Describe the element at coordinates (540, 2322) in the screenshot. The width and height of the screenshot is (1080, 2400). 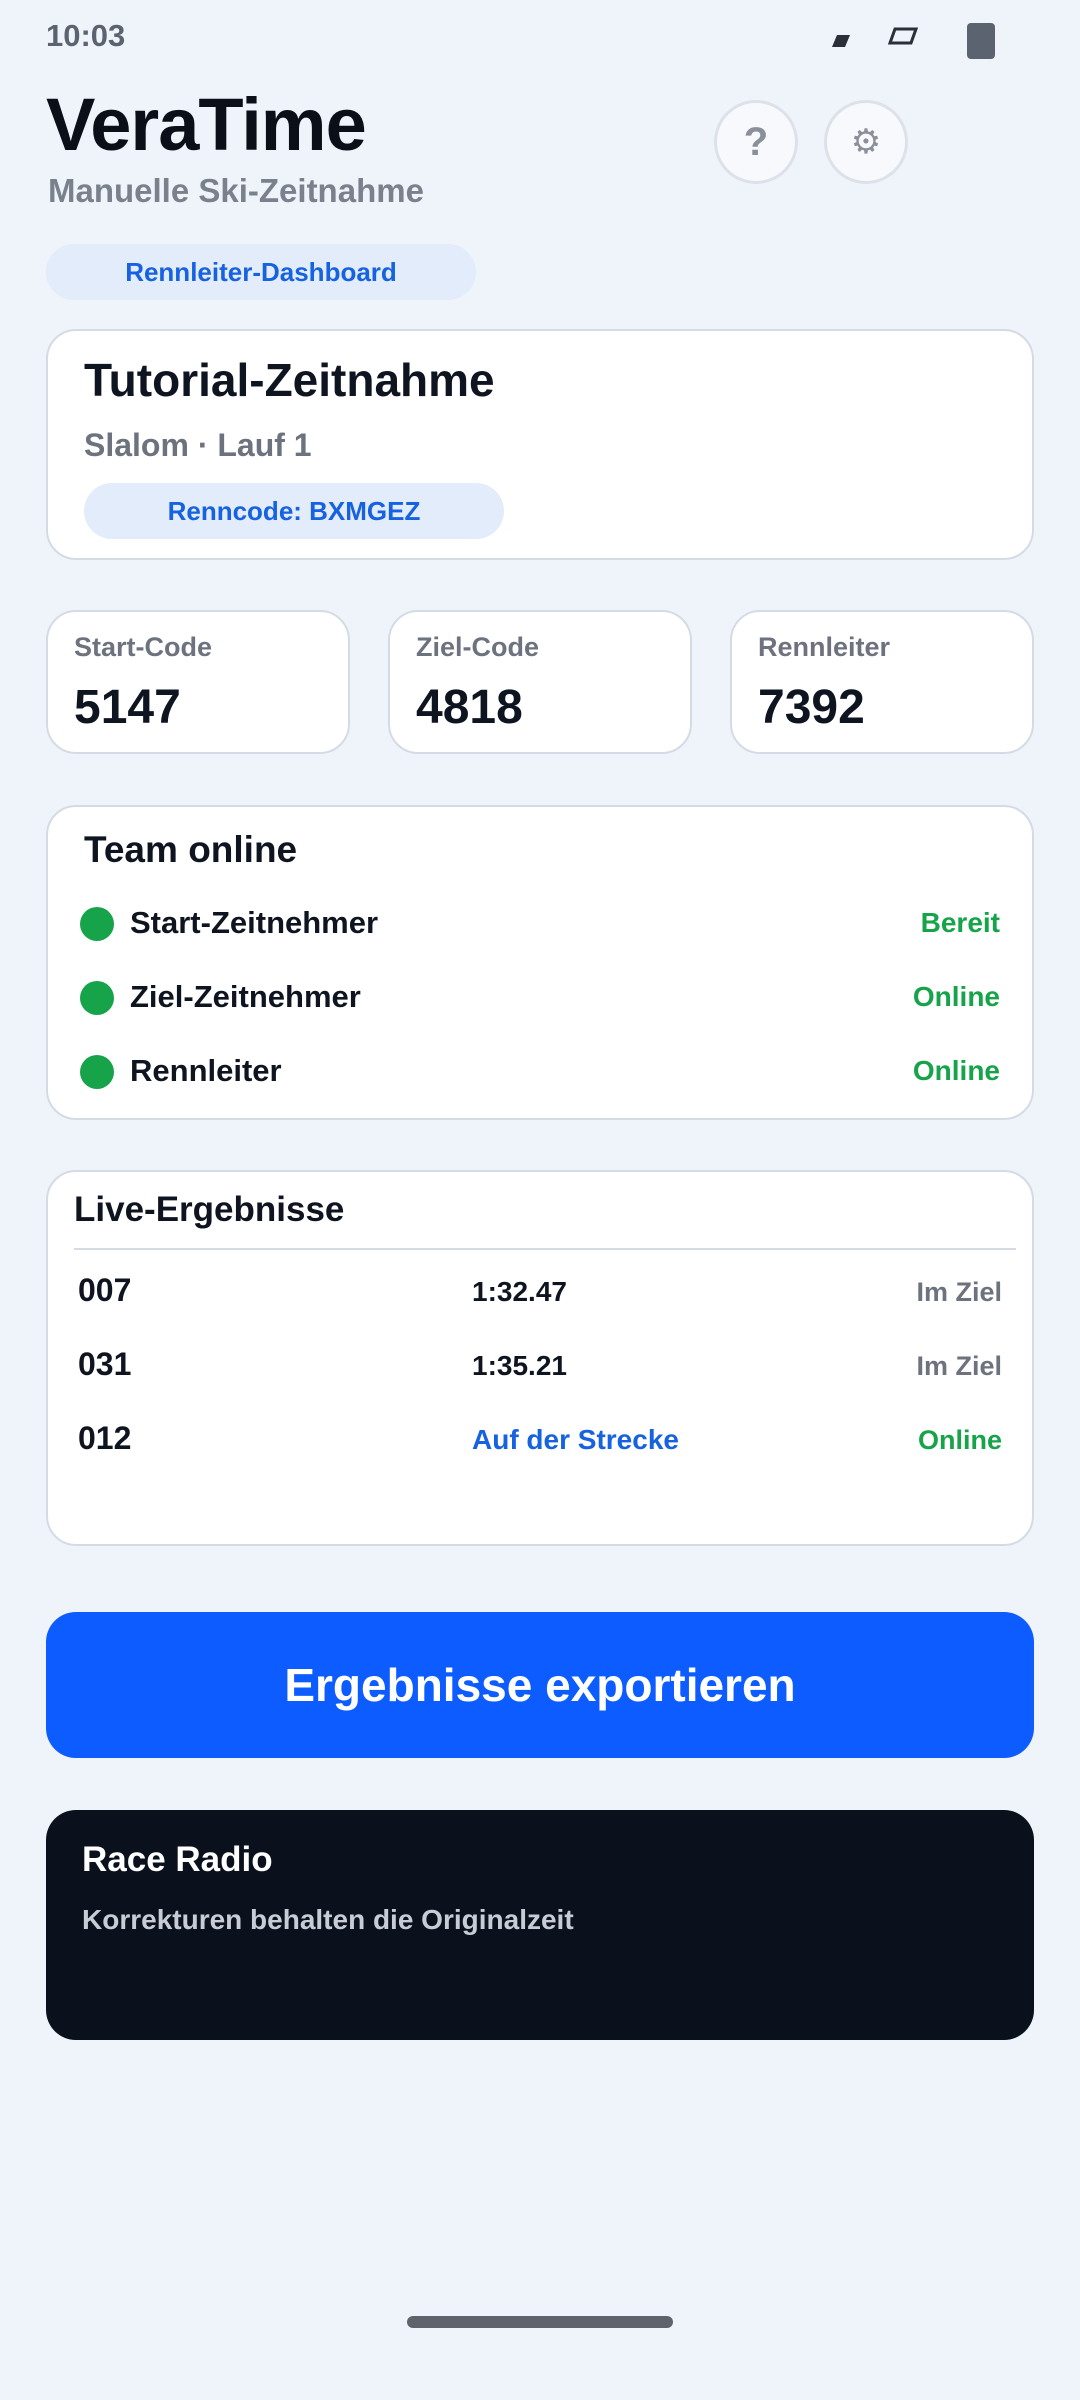
I see `home-indicator` at that location.